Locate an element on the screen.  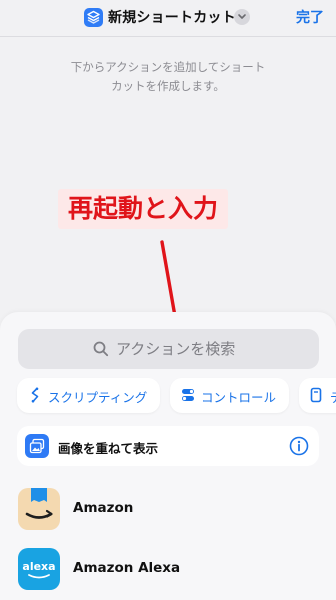
hint-line-1: 下からアクションを追加してショート is located at coordinates (168, 67).